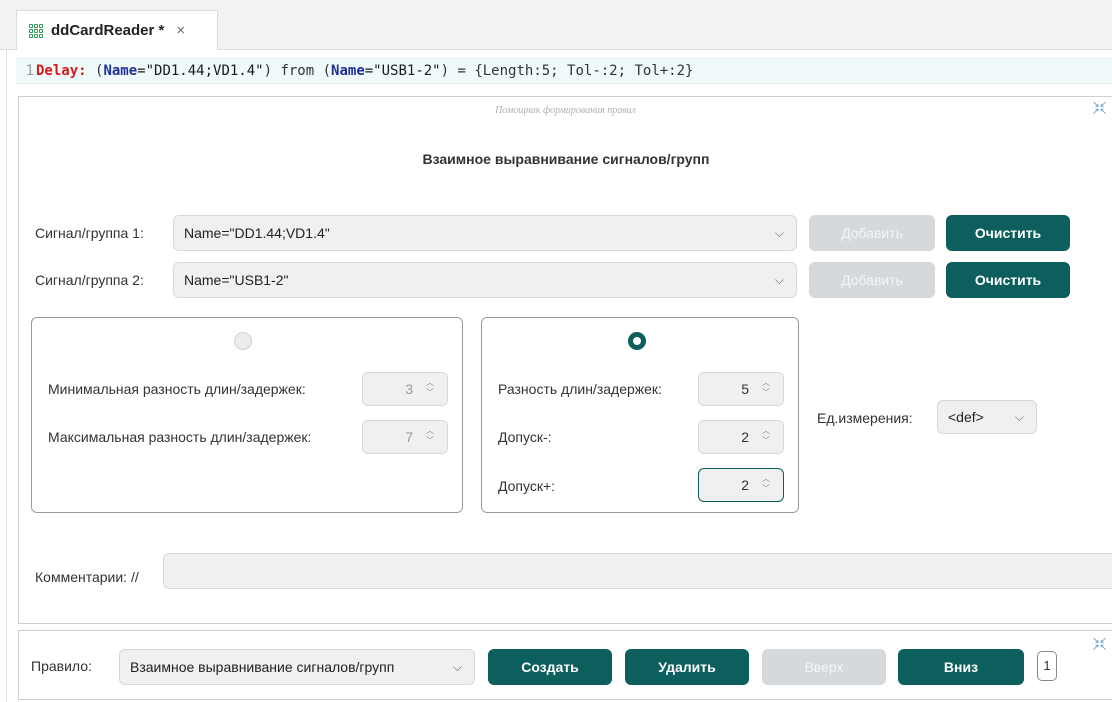 Image resolution: width=1112 pixels, height=702 pixels. What do you see at coordinates (824, 667) in the screenshot?
I see `move-up-button: Вверх` at bounding box center [824, 667].